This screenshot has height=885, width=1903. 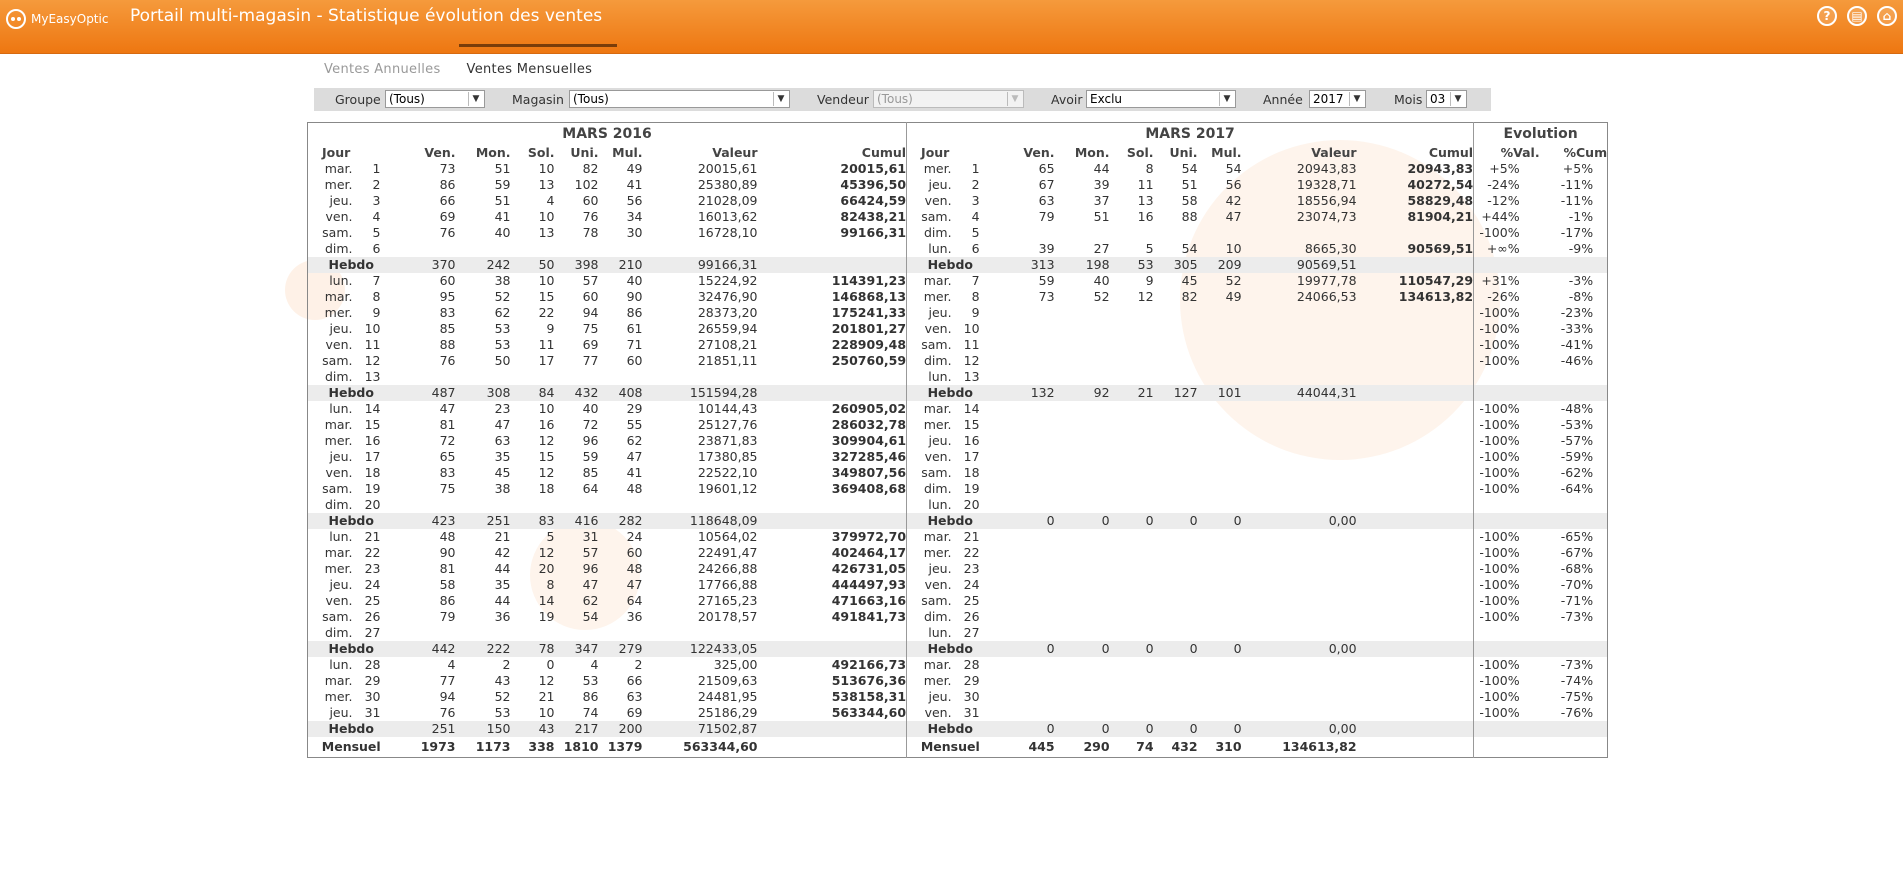 What do you see at coordinates (541, 152) in the screenshot?
I see `left-col-header: Sol.` at bounding box center [541, 152].